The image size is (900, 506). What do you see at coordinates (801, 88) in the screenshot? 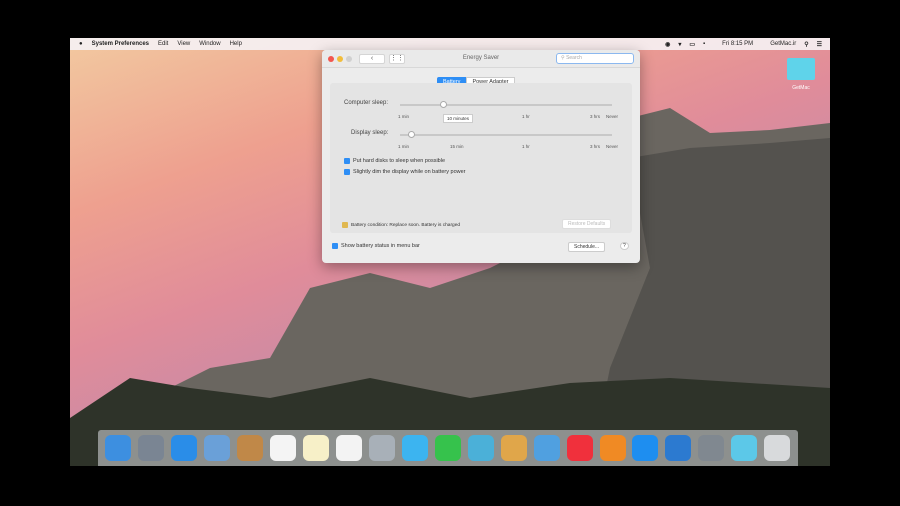
I see `folder-label: GetMac` at bounding box center [801, 88].